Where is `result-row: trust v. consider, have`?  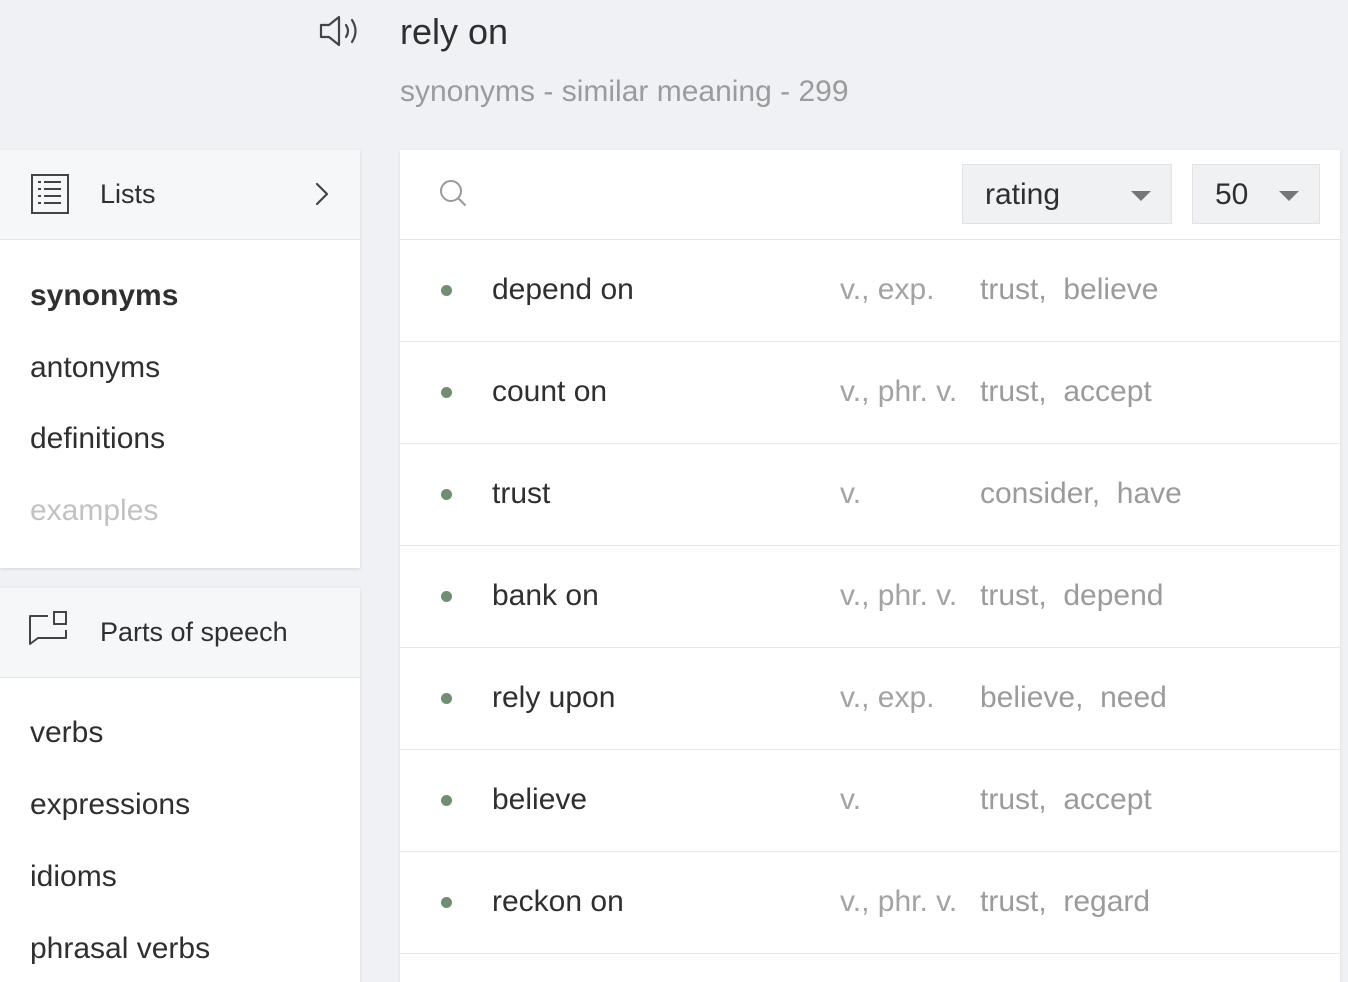
result-row: trust v. consider, have is located at coordinates (870, 495).